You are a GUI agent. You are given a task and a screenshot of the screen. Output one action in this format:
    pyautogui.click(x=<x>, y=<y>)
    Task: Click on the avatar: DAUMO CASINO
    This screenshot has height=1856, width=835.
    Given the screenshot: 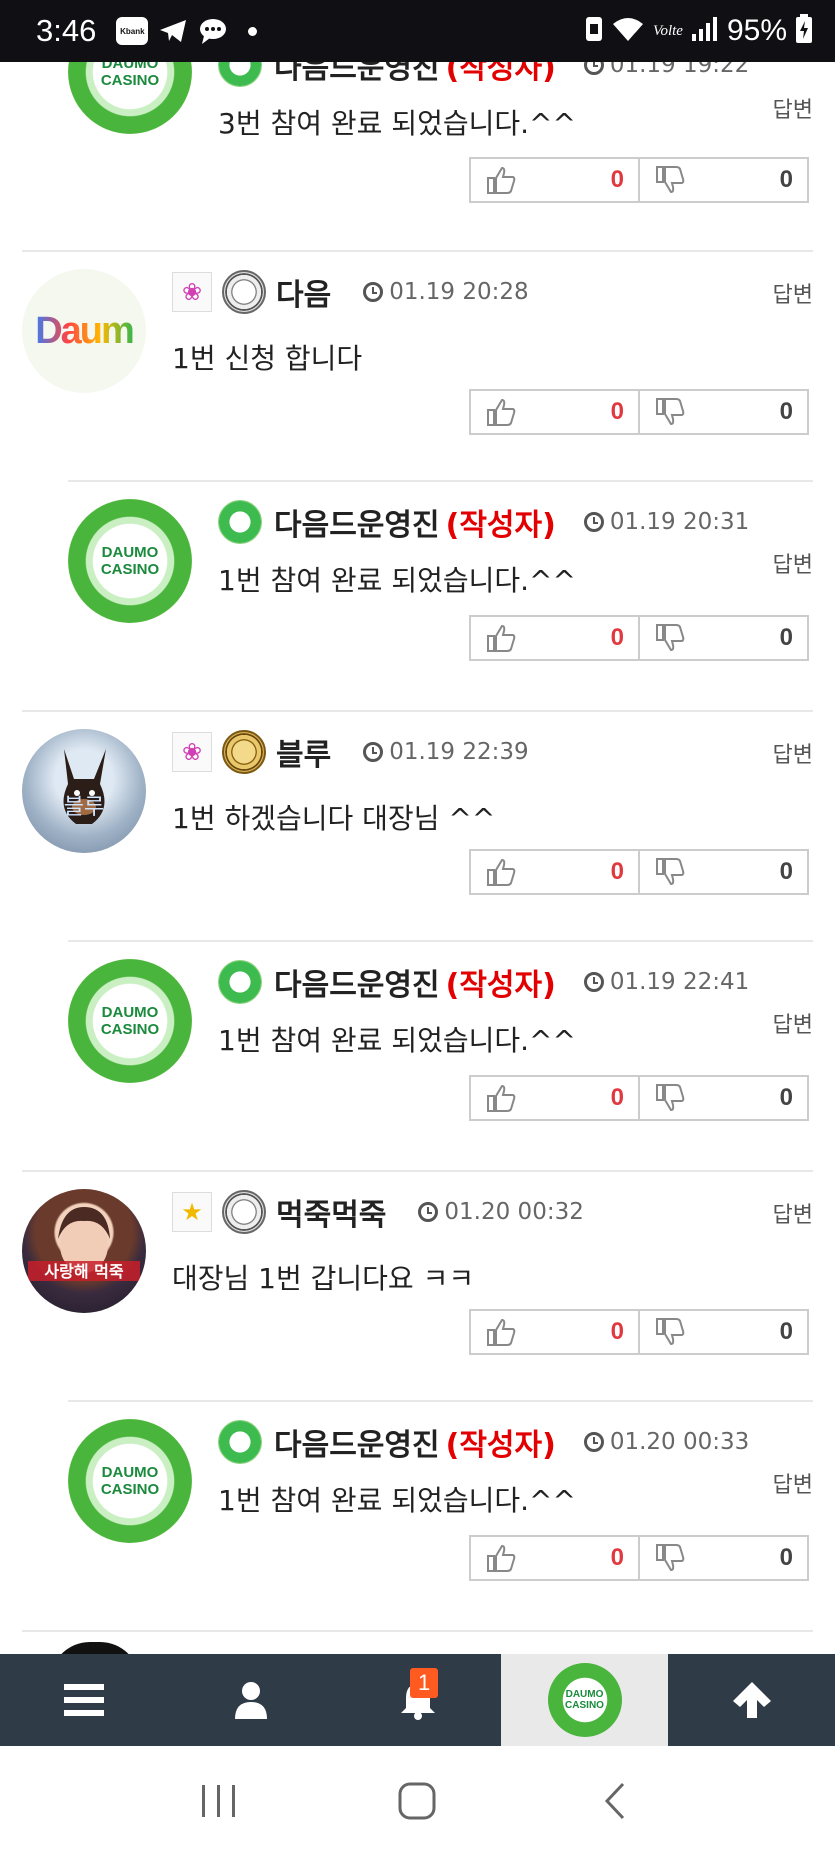 What is the action you would take?
    pyautogui.click(x=130, y=1021)
    